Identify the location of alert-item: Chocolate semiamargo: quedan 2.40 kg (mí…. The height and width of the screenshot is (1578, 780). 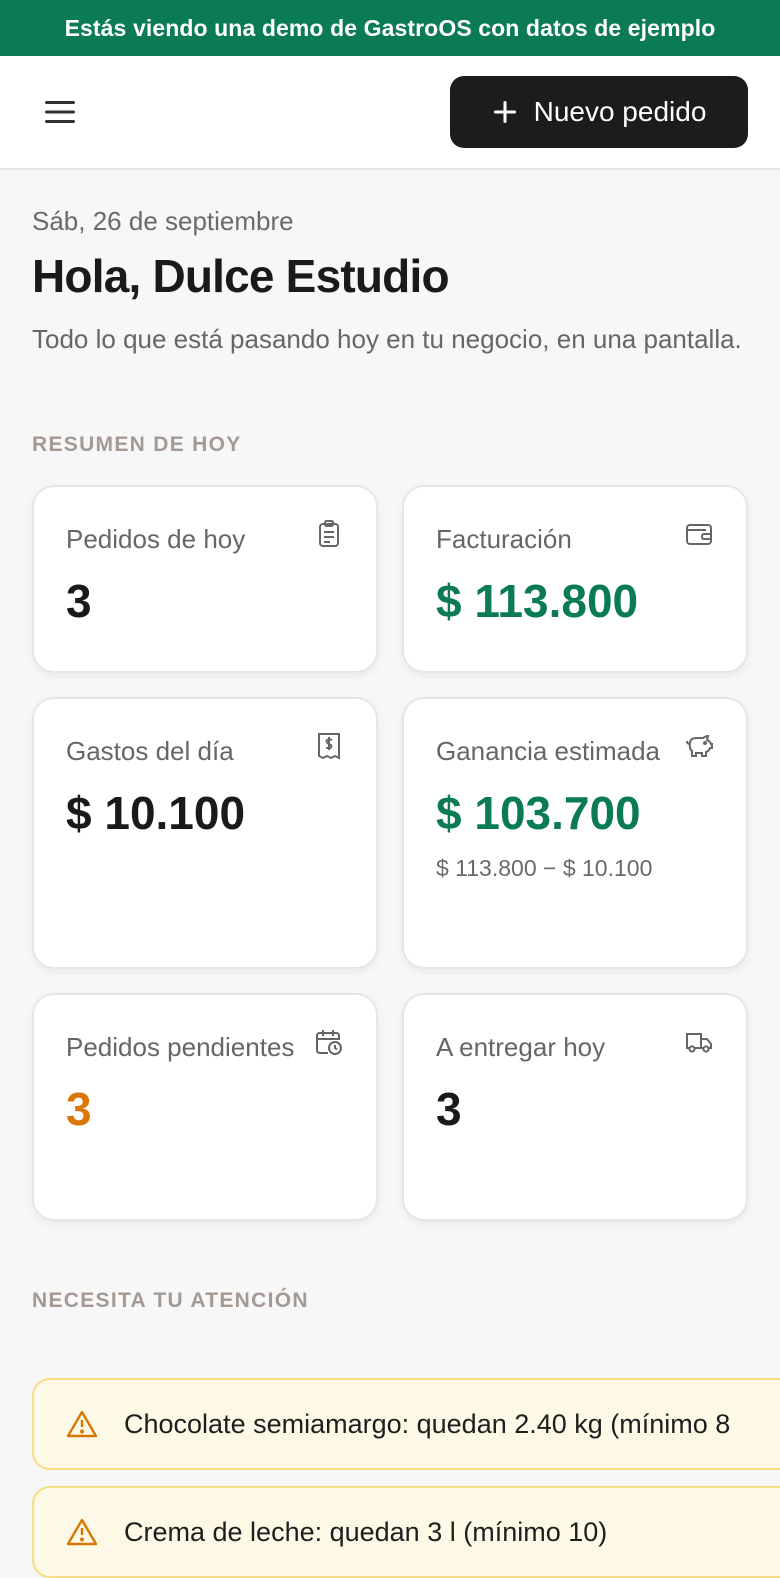
(406, 1424).